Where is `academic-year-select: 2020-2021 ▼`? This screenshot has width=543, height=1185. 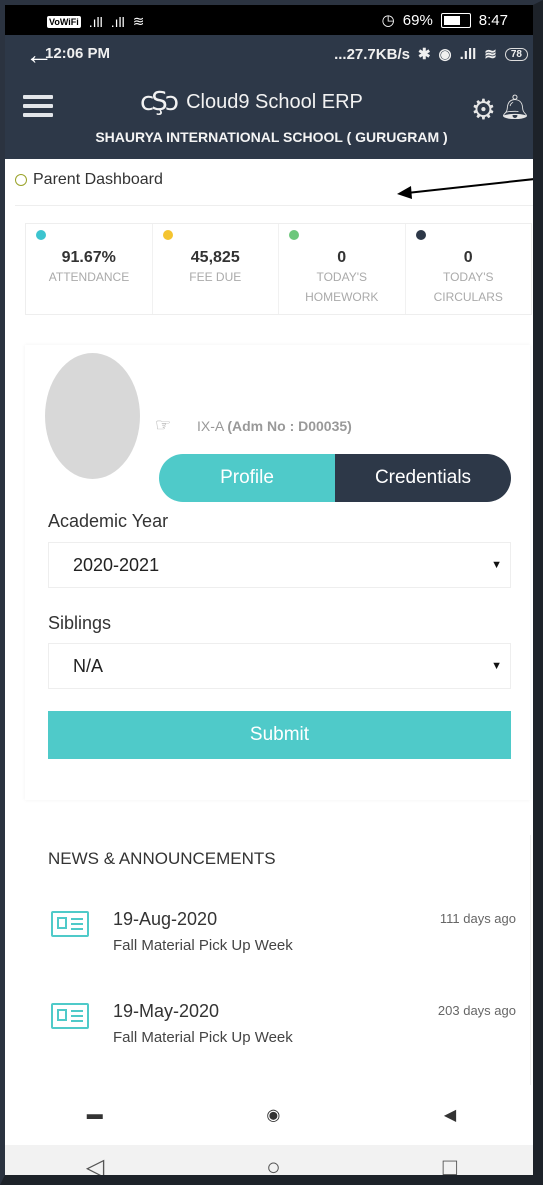
academic-year-select: 2020-2021 ▼ is located at coordinates (279, 565).